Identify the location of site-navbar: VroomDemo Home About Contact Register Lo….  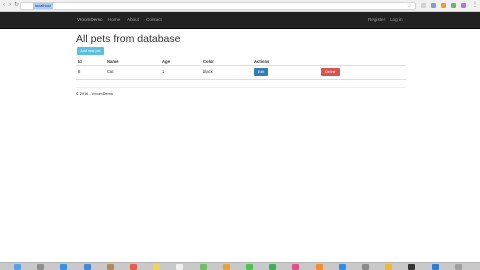
(240, 20).